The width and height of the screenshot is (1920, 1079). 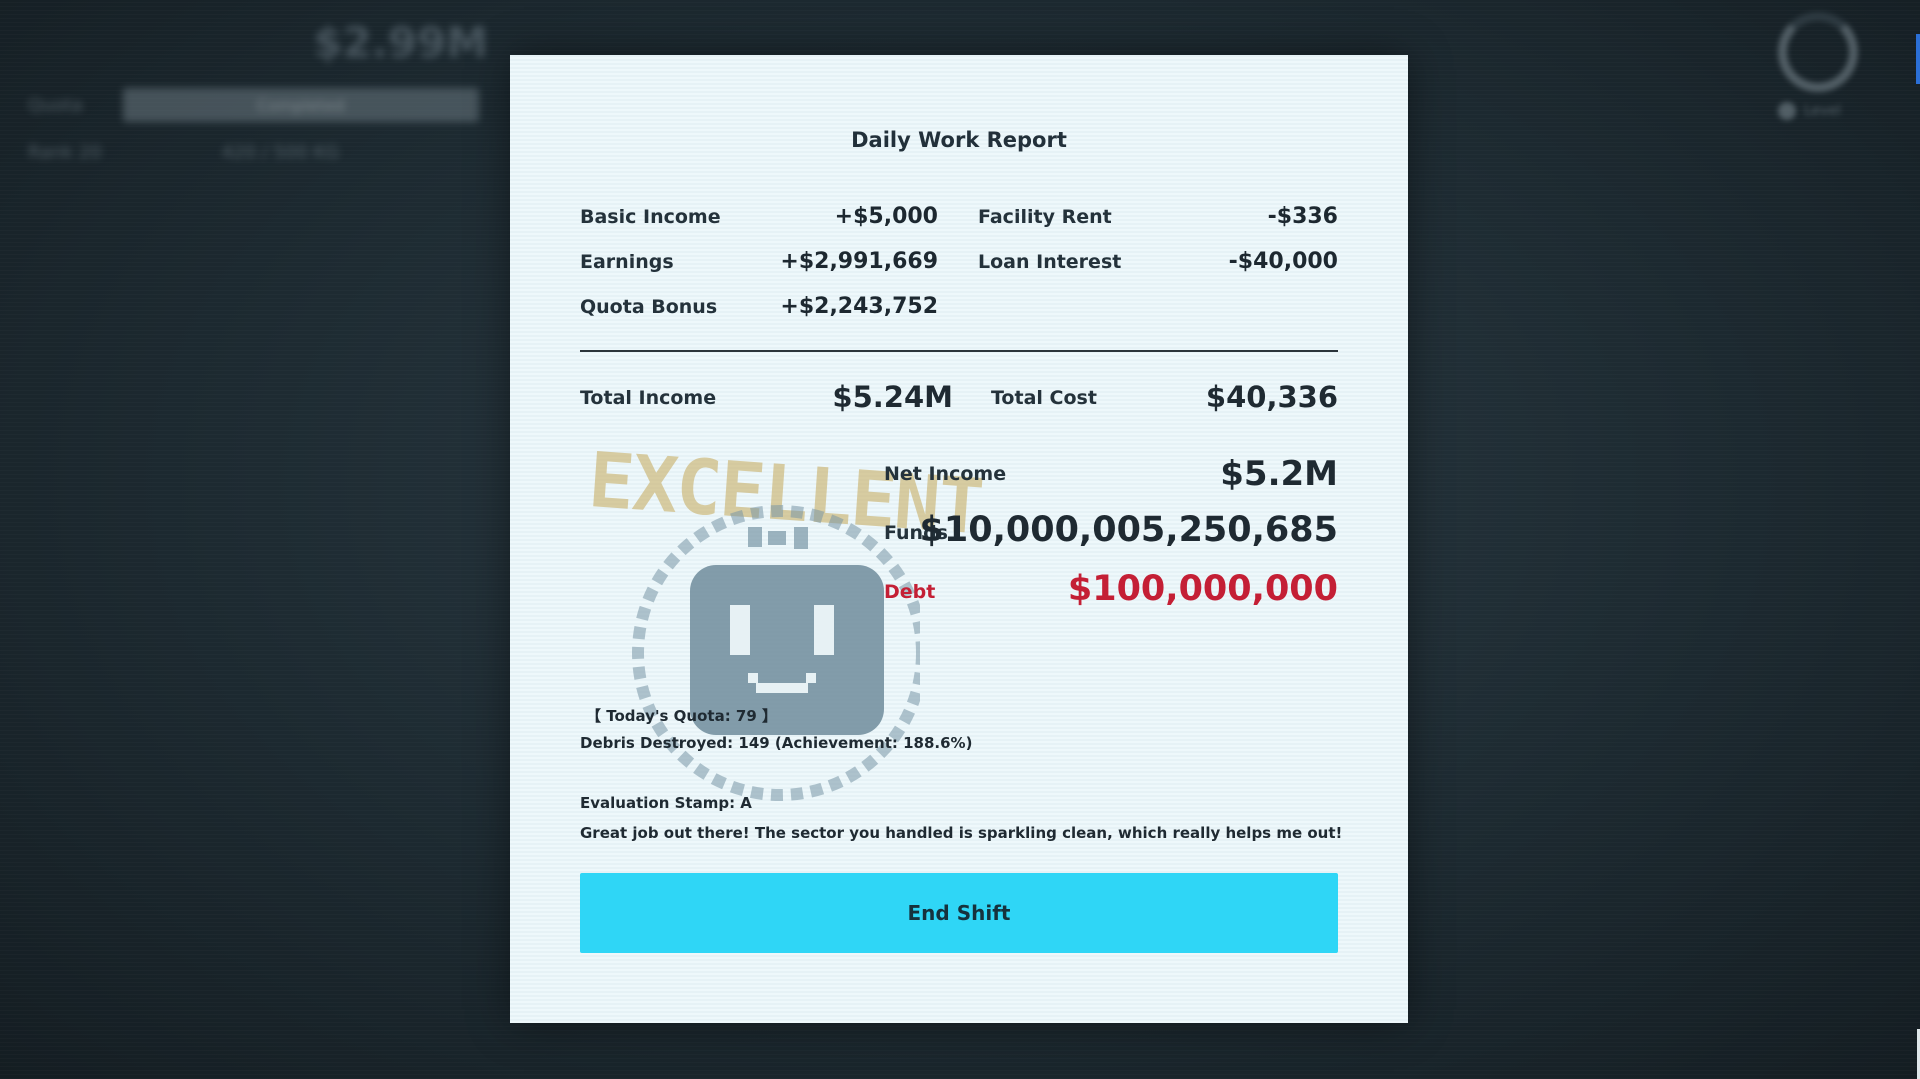 What do you see at coordinates (945, 474) in the screenshot?
I see `net-income-label: Net Income` at bounding box center [945, 474].